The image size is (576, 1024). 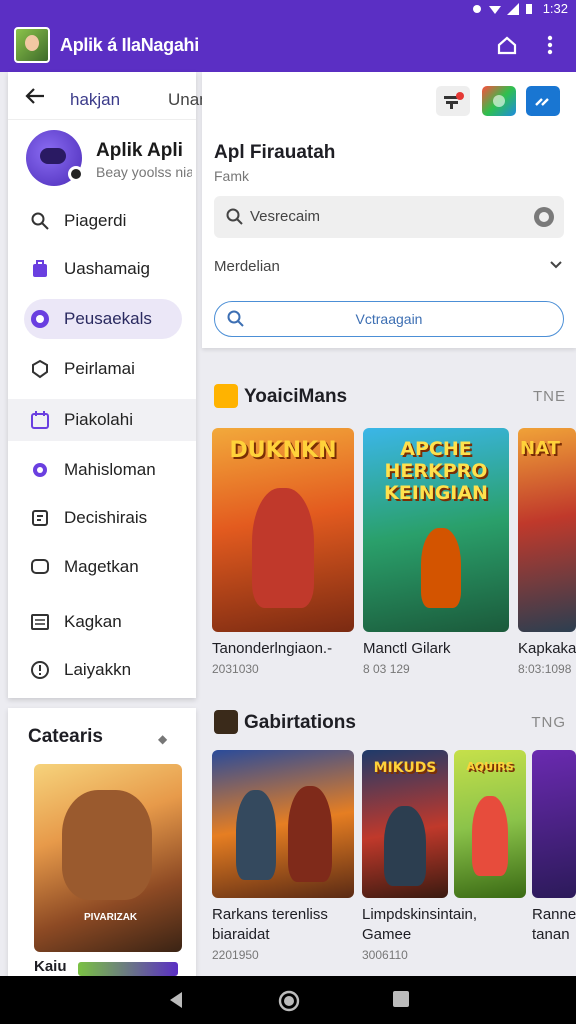 What do you see at coordinates (128, 969) in the screenshot?
I see `category-banner` at bounding box center [128, 969].